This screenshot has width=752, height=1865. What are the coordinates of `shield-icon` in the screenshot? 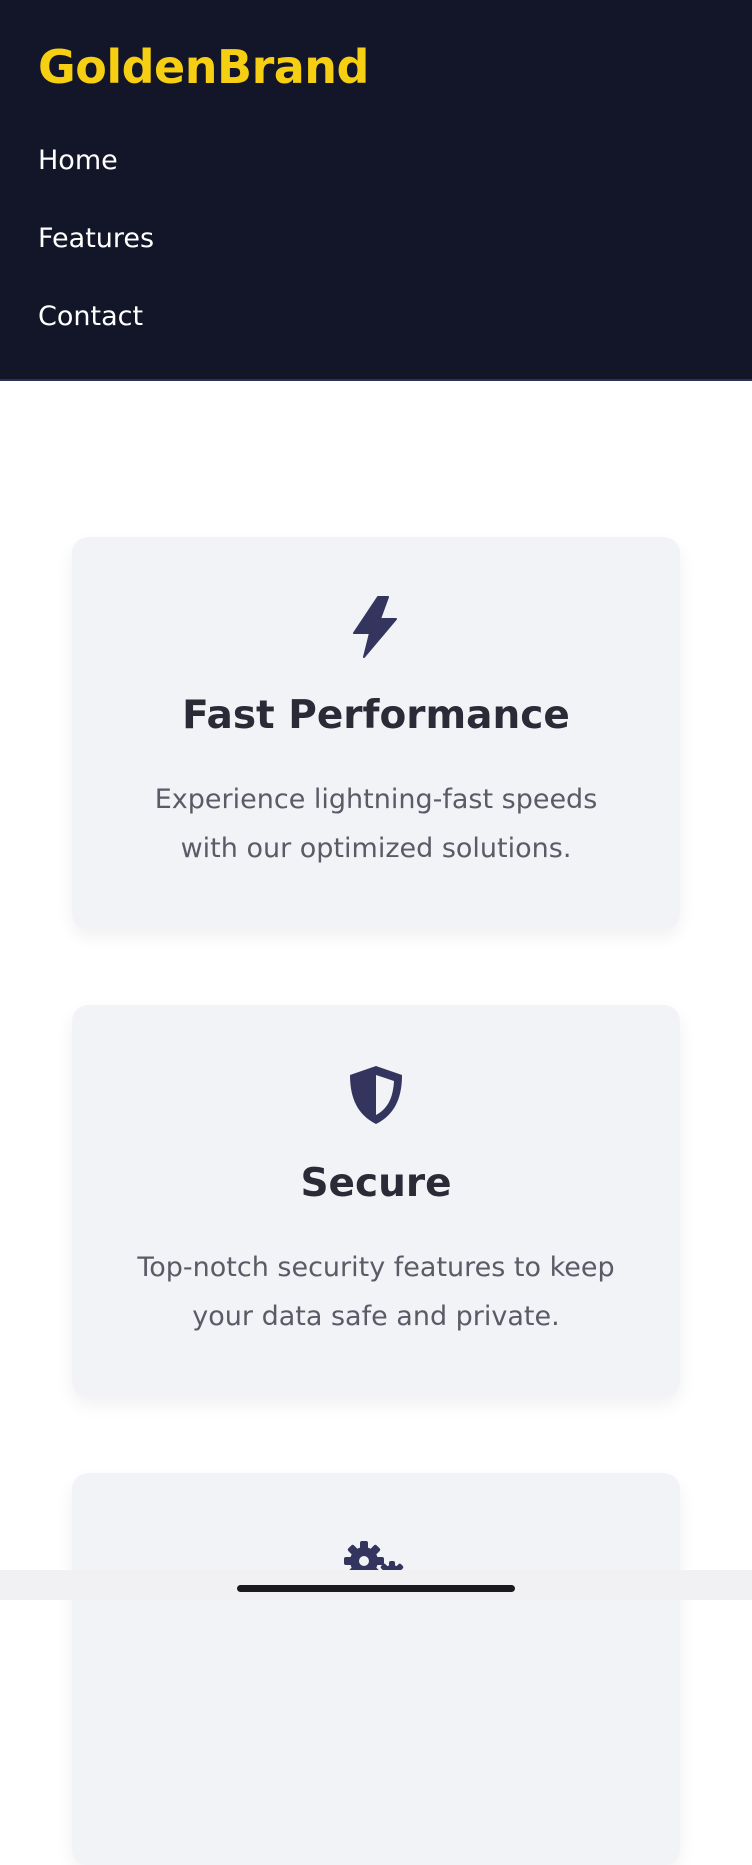 It's located at (376, 1095).